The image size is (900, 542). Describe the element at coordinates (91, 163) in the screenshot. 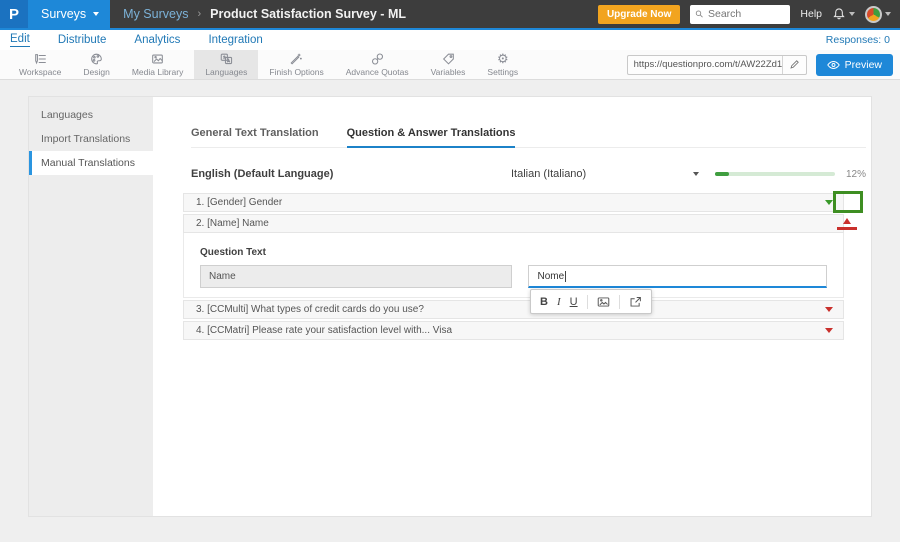

I see `sidebar-item-manual-translations: Manual Translations` at that location.